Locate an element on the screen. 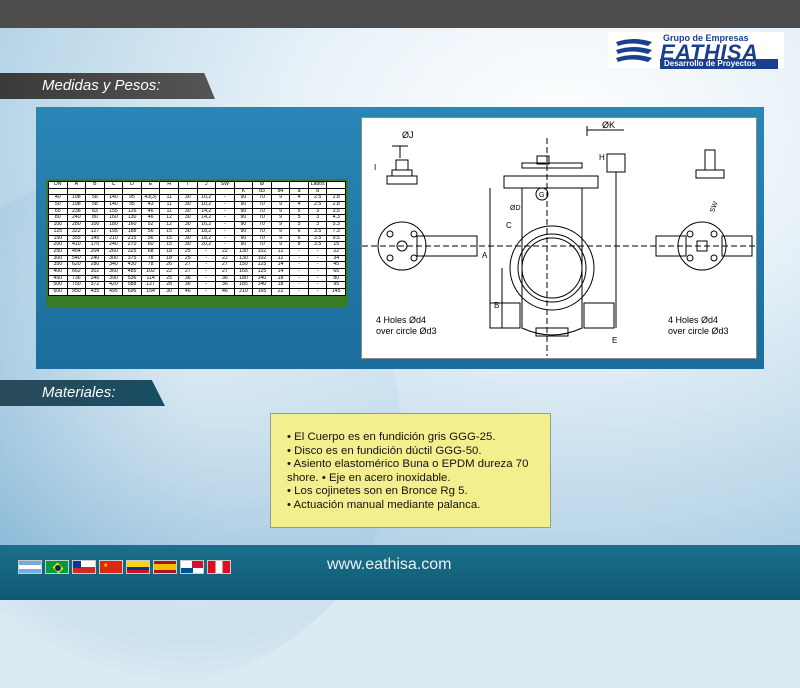  table-cell: 588 is located at coordinates (132, 285).